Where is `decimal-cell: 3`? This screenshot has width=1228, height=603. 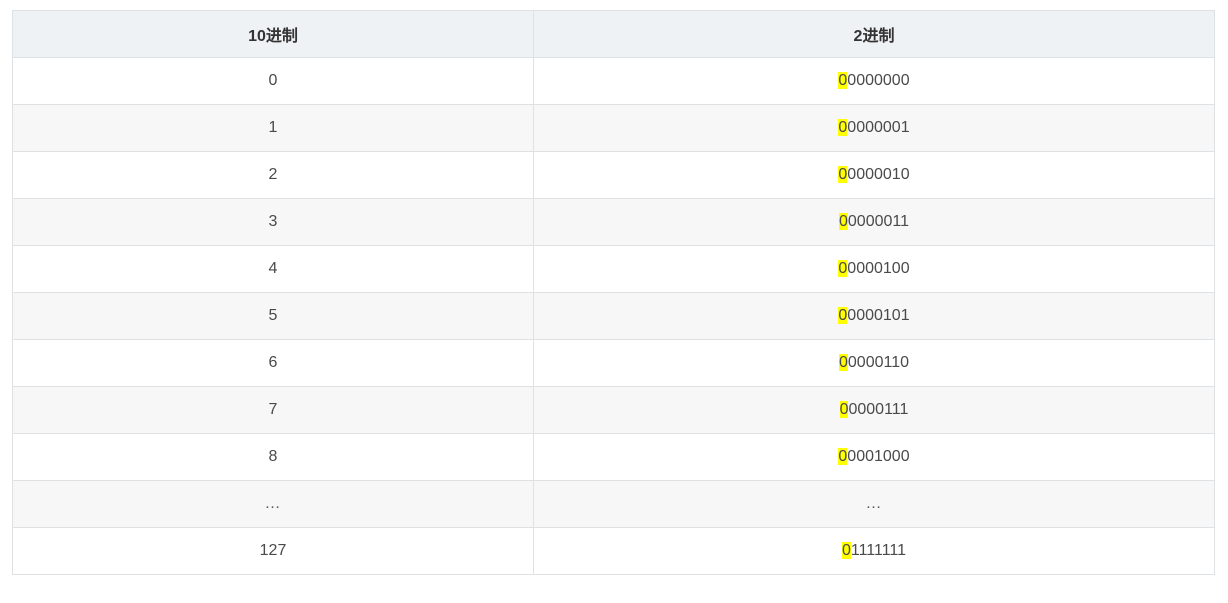
decimal-cell: 3 is located at coordinates (273, 222).